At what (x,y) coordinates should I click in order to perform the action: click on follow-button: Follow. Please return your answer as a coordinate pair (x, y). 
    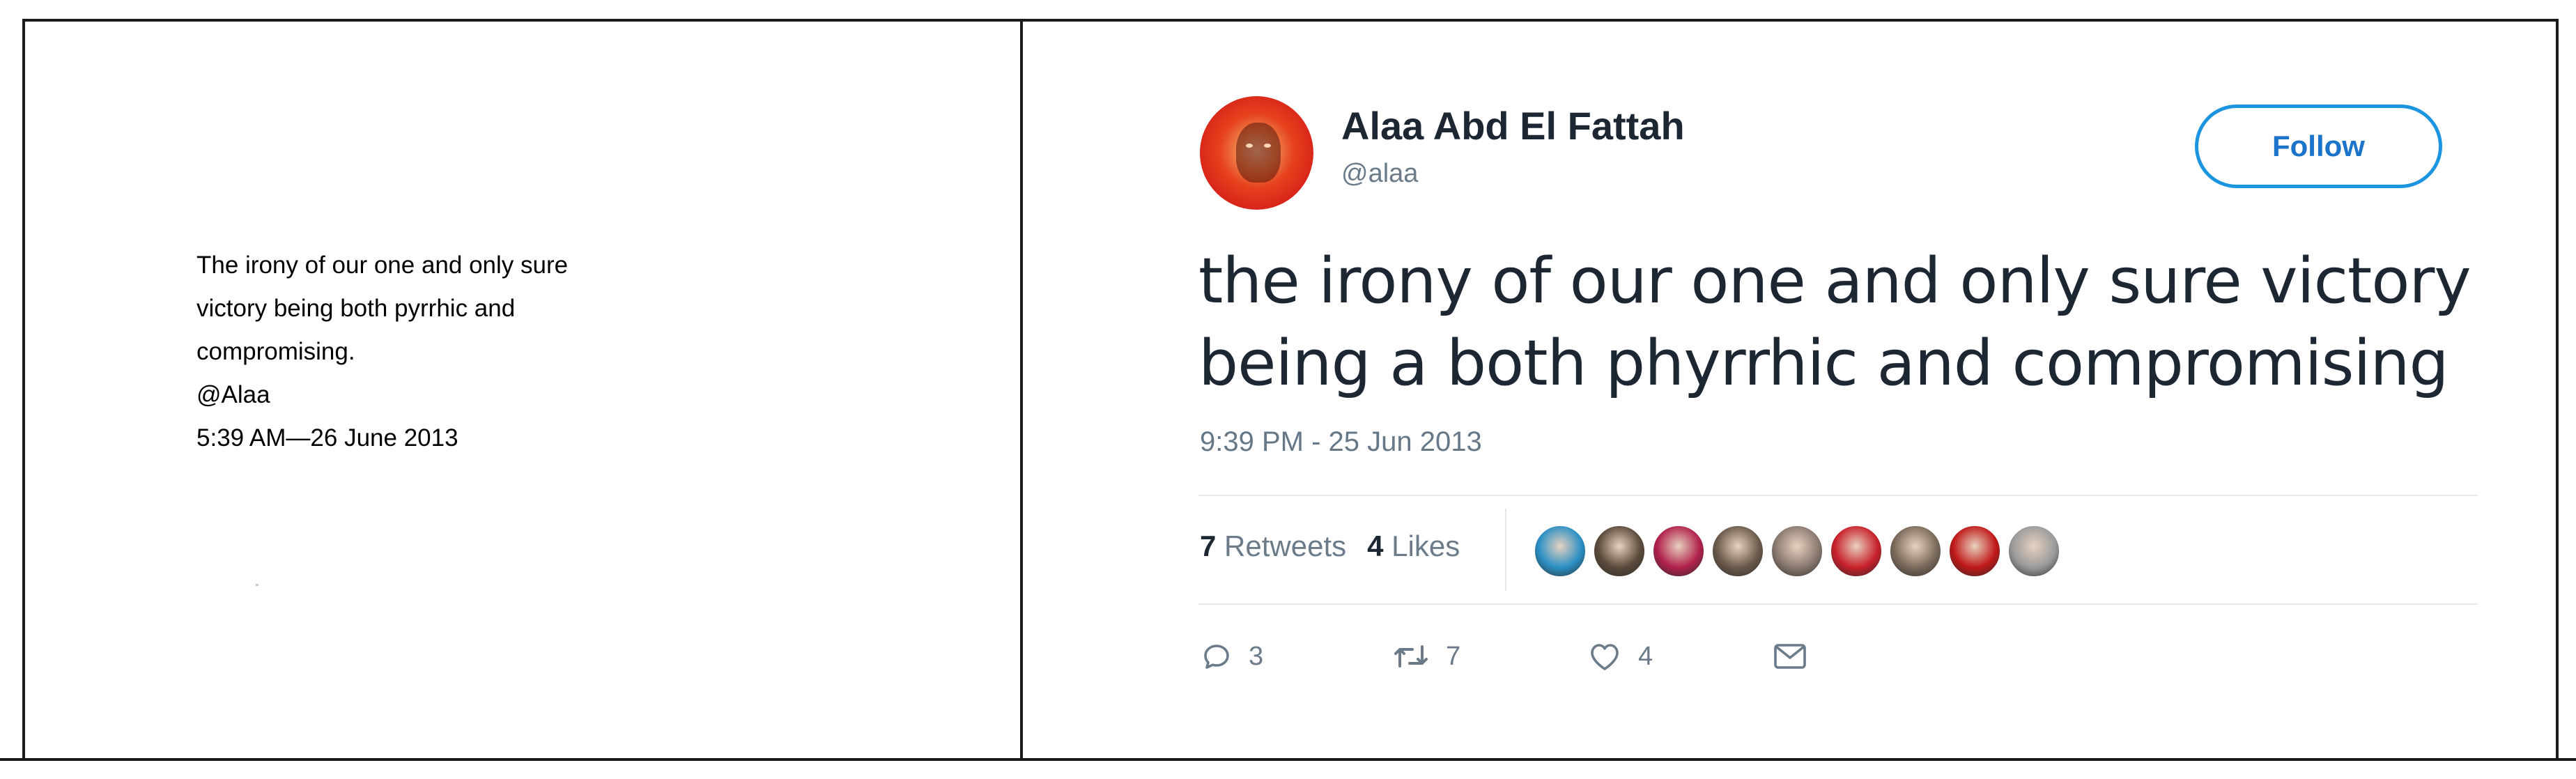
    Looking at the image, I should click on (2318, 146).